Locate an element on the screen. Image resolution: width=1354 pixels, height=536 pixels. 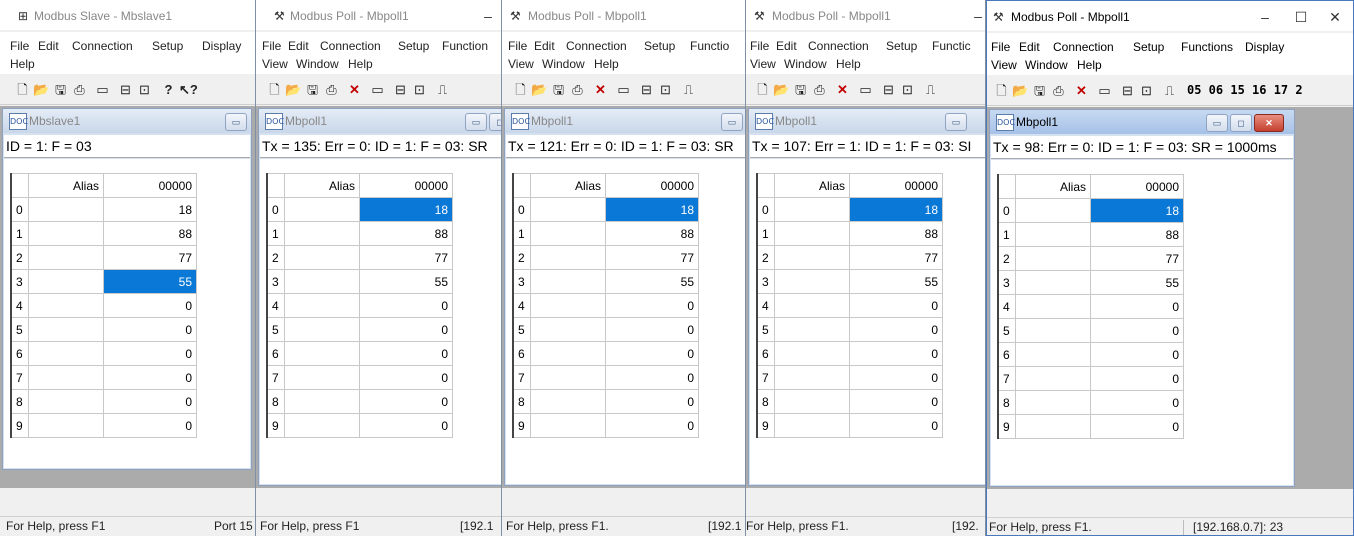
title-bar: ⚒ Modbus Poll - Mbpoll1 is located at coordinates (623, 15).